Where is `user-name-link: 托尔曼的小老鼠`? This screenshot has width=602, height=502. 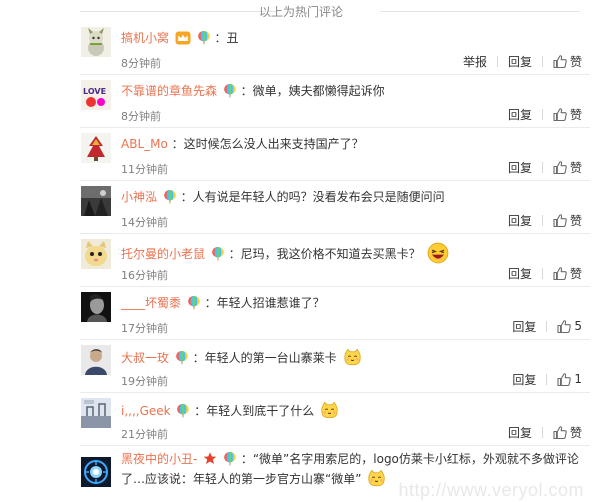
user-name-link: 托尔曼的小老鼠 is located at coordinates (163, 254).